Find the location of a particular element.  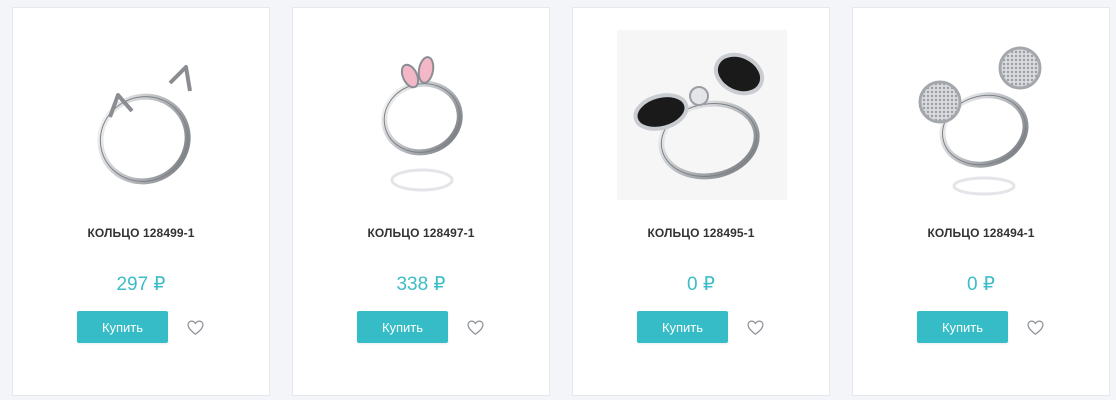

product-price: 297 ₽ is located at coordinates (141, 284).